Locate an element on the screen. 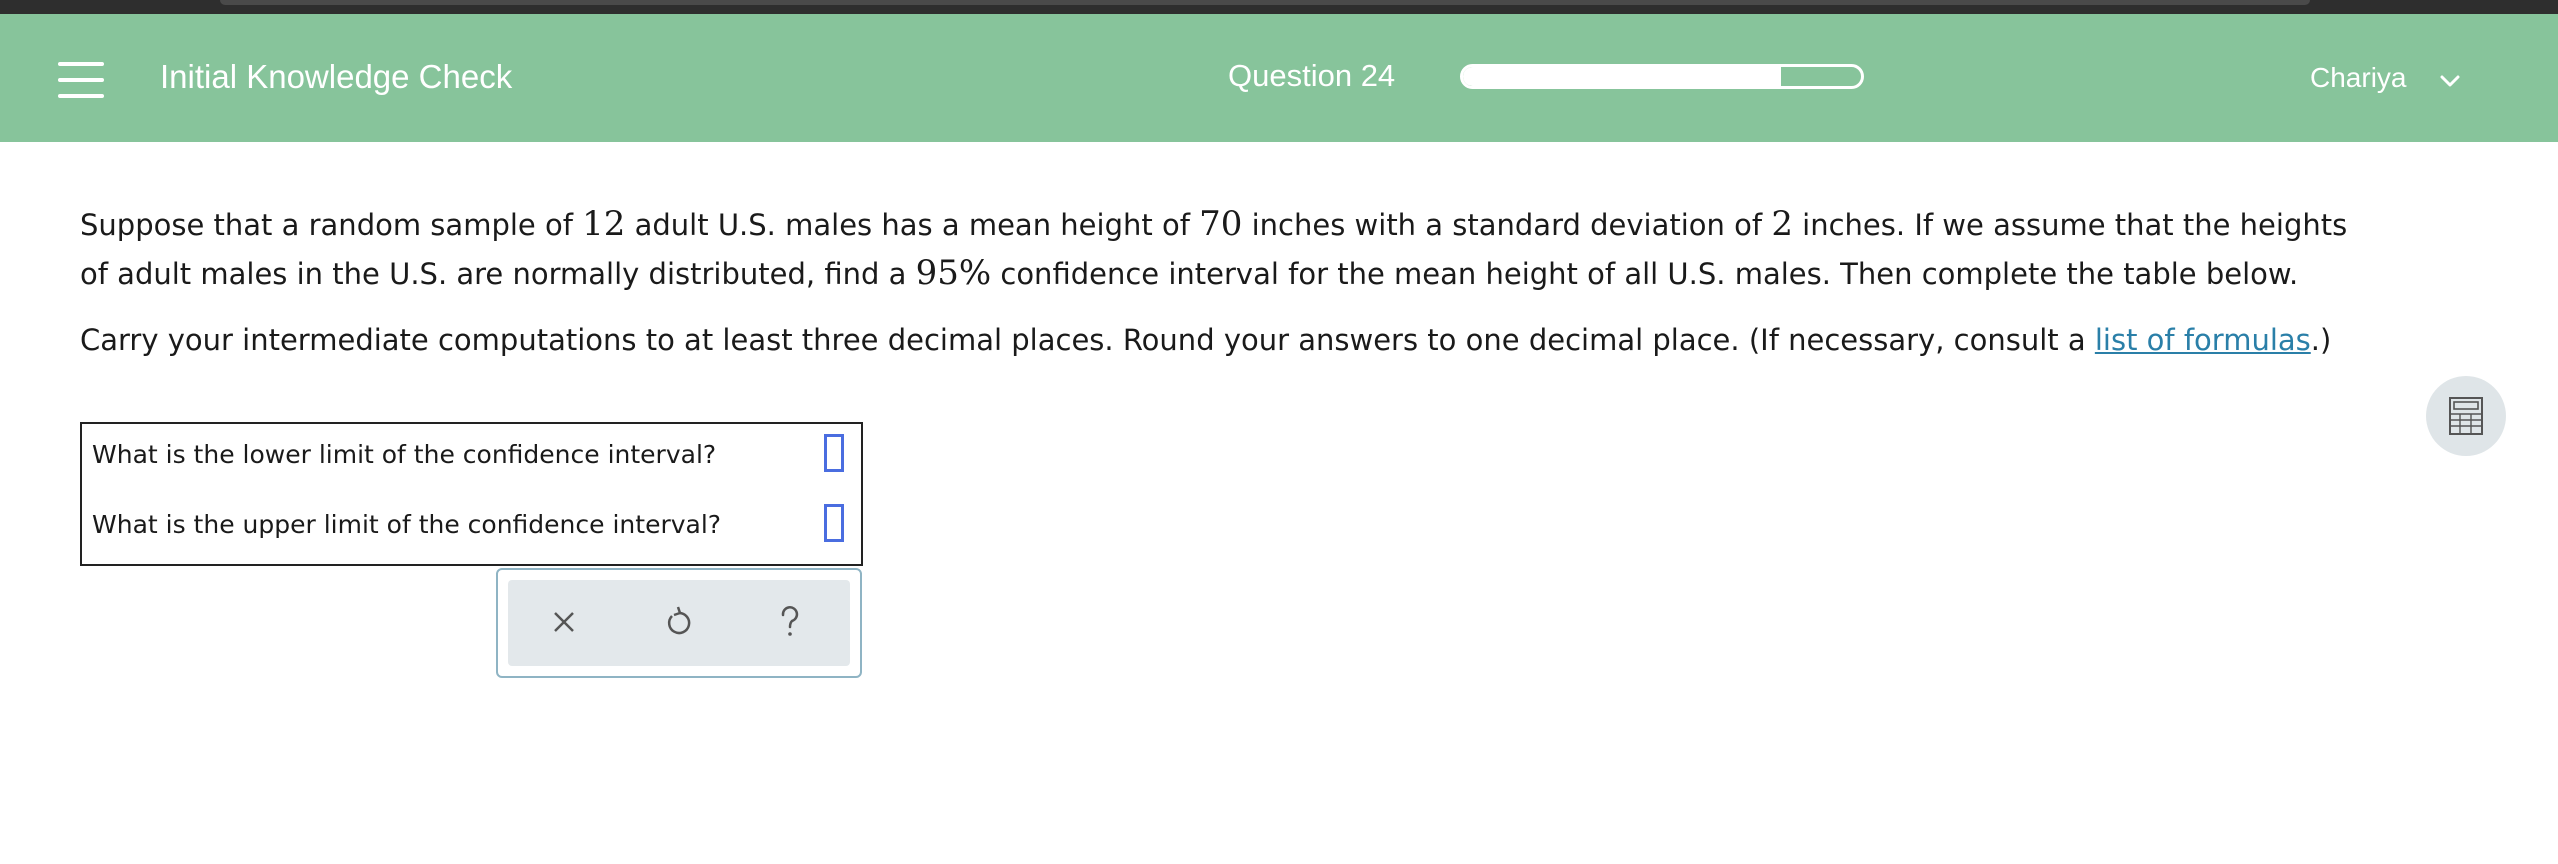 The image size is (2558, 864). undo-icon is located at coordinates (679, 622).